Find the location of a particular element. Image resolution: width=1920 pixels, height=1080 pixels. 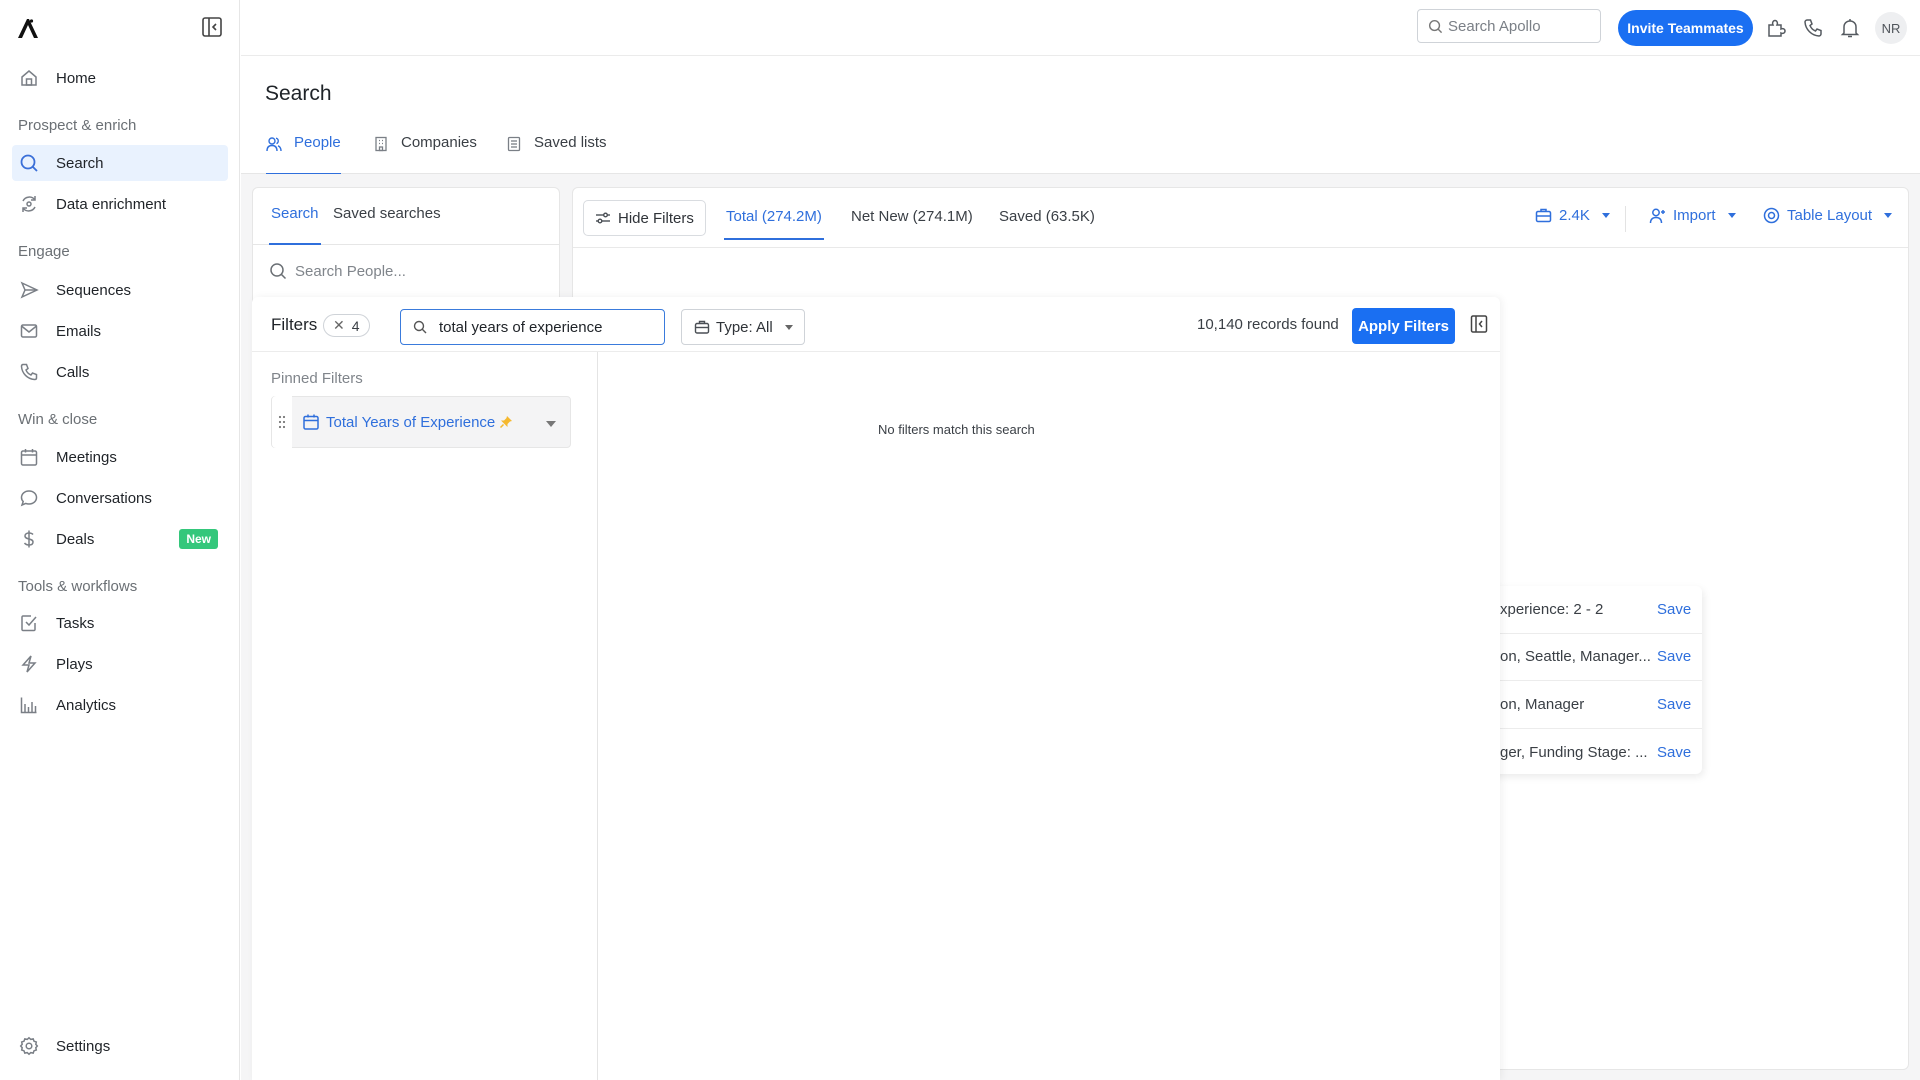

puzzle-icon is located at coordinates (1776, 28).